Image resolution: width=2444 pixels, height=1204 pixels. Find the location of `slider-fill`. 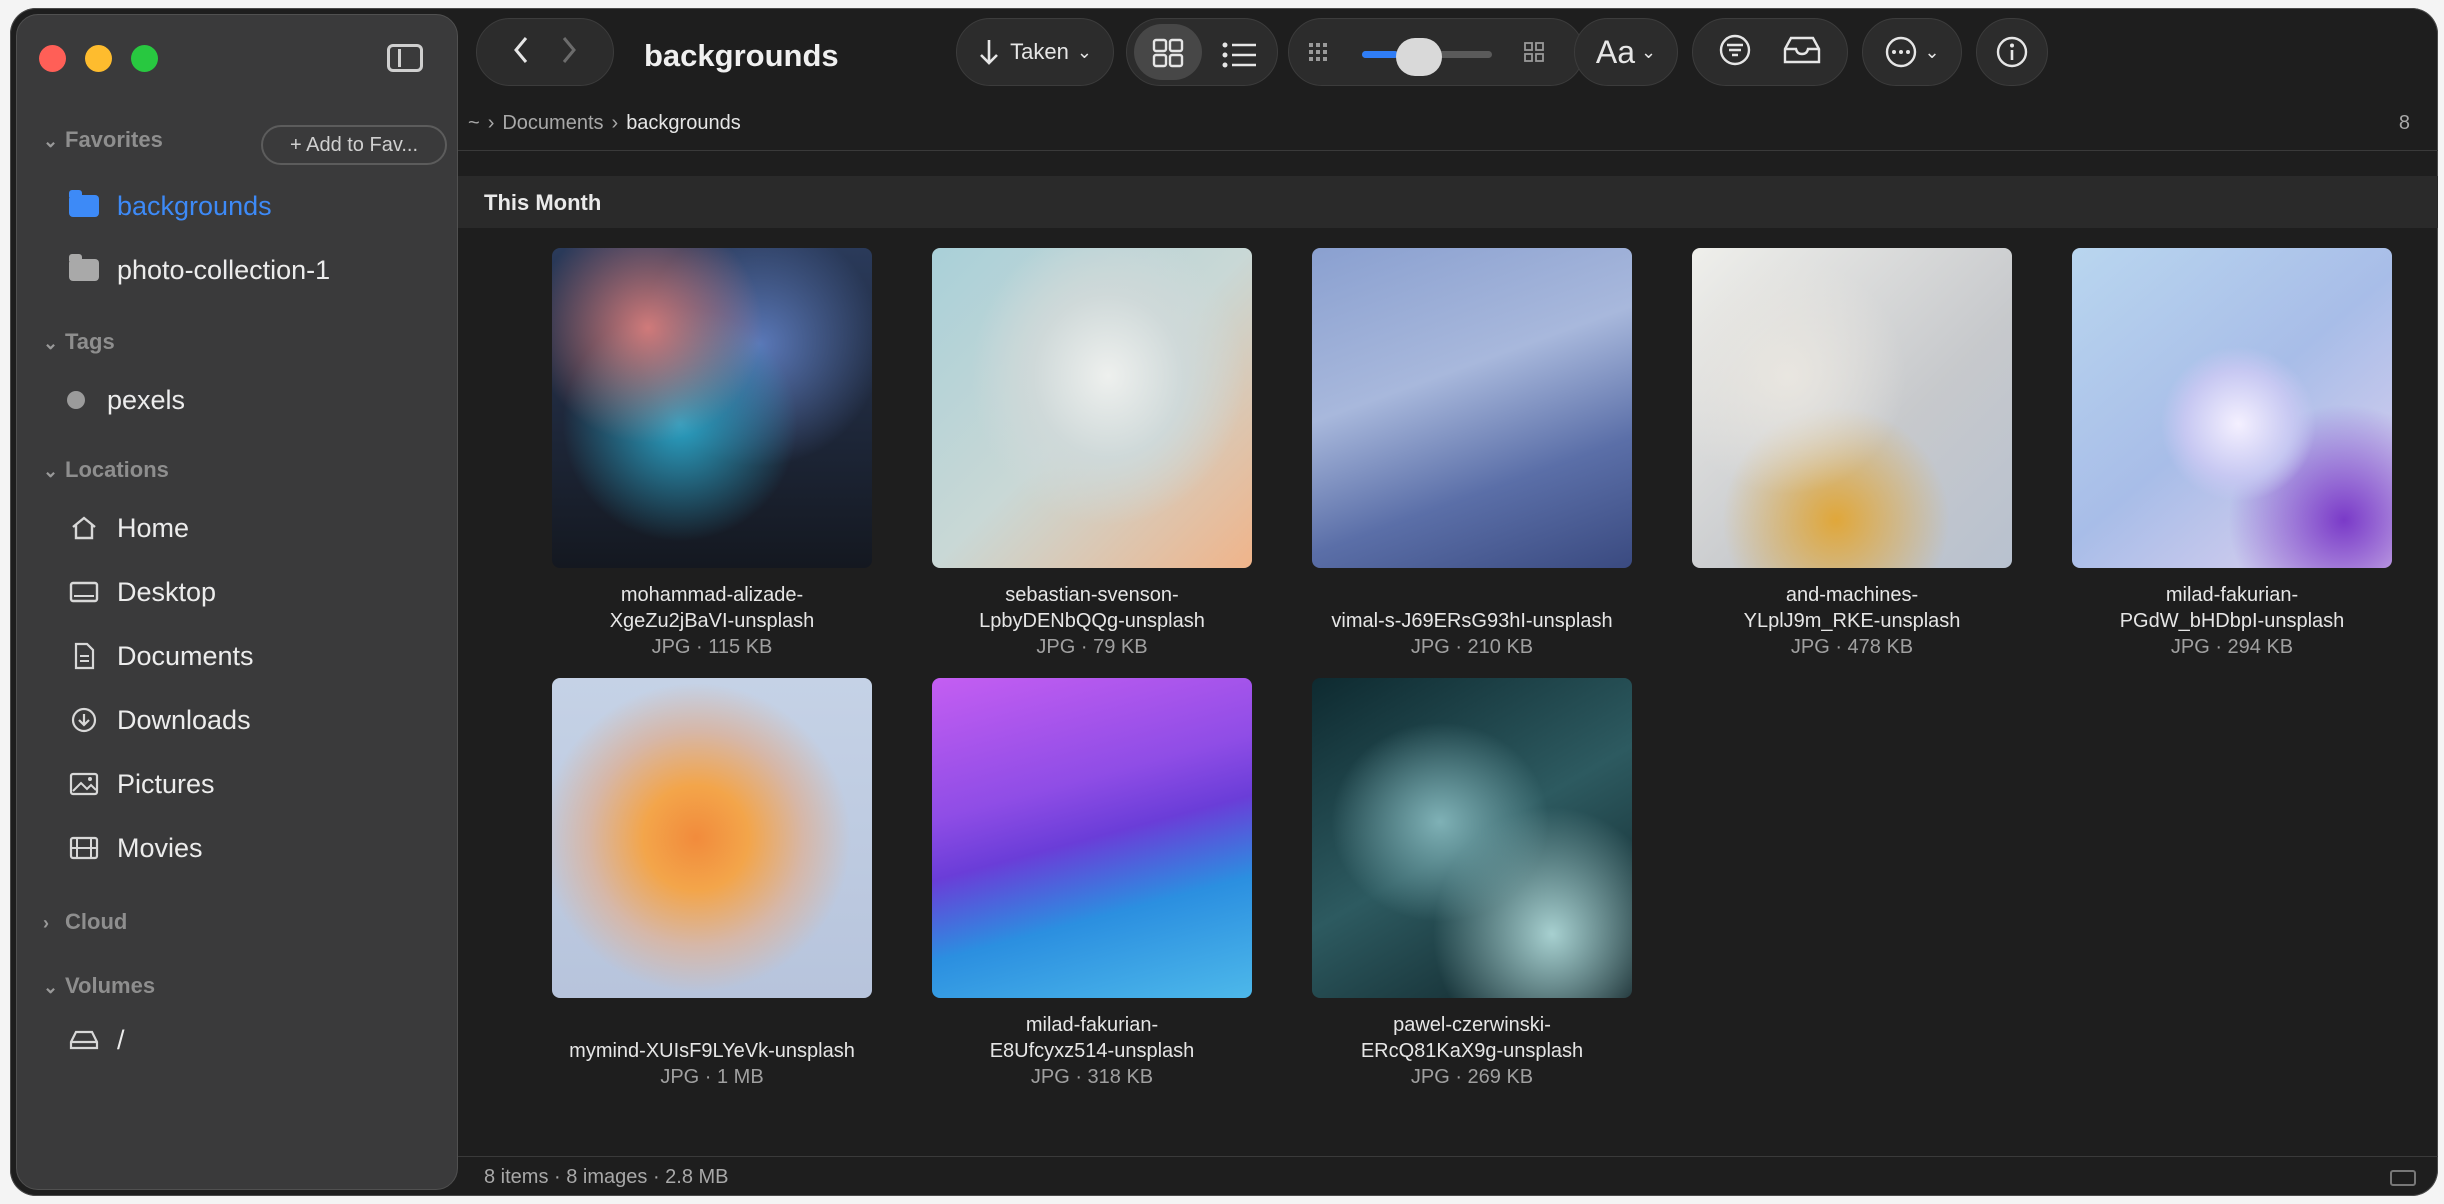

slider-fill is located at coordinates (1380, 54).